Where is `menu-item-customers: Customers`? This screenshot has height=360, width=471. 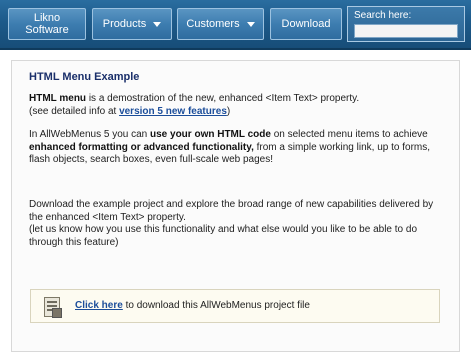 menu-item-customers: Customers is located at coordinates (220, 24).